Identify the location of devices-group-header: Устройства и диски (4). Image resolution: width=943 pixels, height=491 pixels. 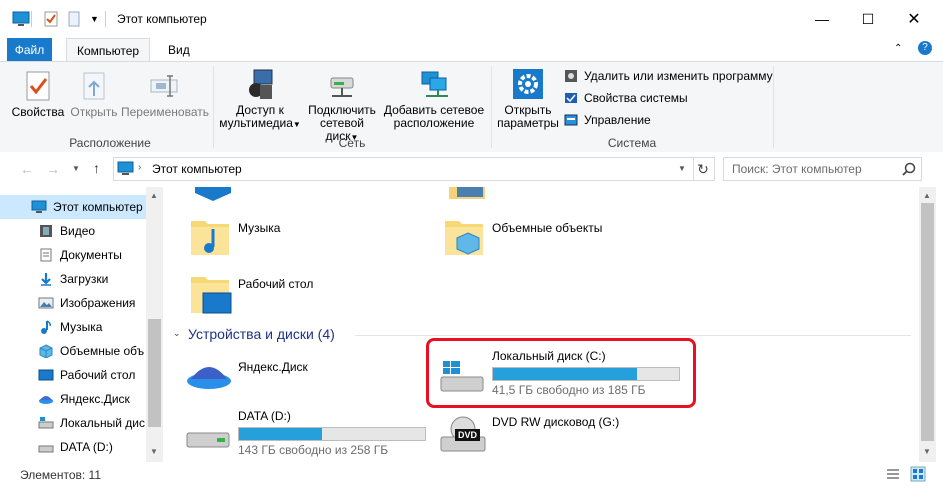
(261, 334).